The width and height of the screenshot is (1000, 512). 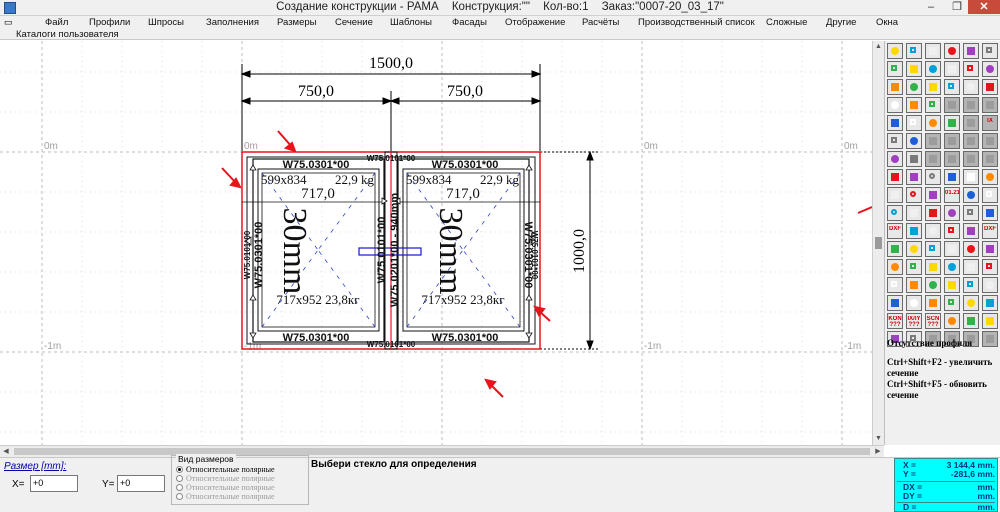 I want to click on menu-fillings: Заполнения, so click(x=232, y=22).